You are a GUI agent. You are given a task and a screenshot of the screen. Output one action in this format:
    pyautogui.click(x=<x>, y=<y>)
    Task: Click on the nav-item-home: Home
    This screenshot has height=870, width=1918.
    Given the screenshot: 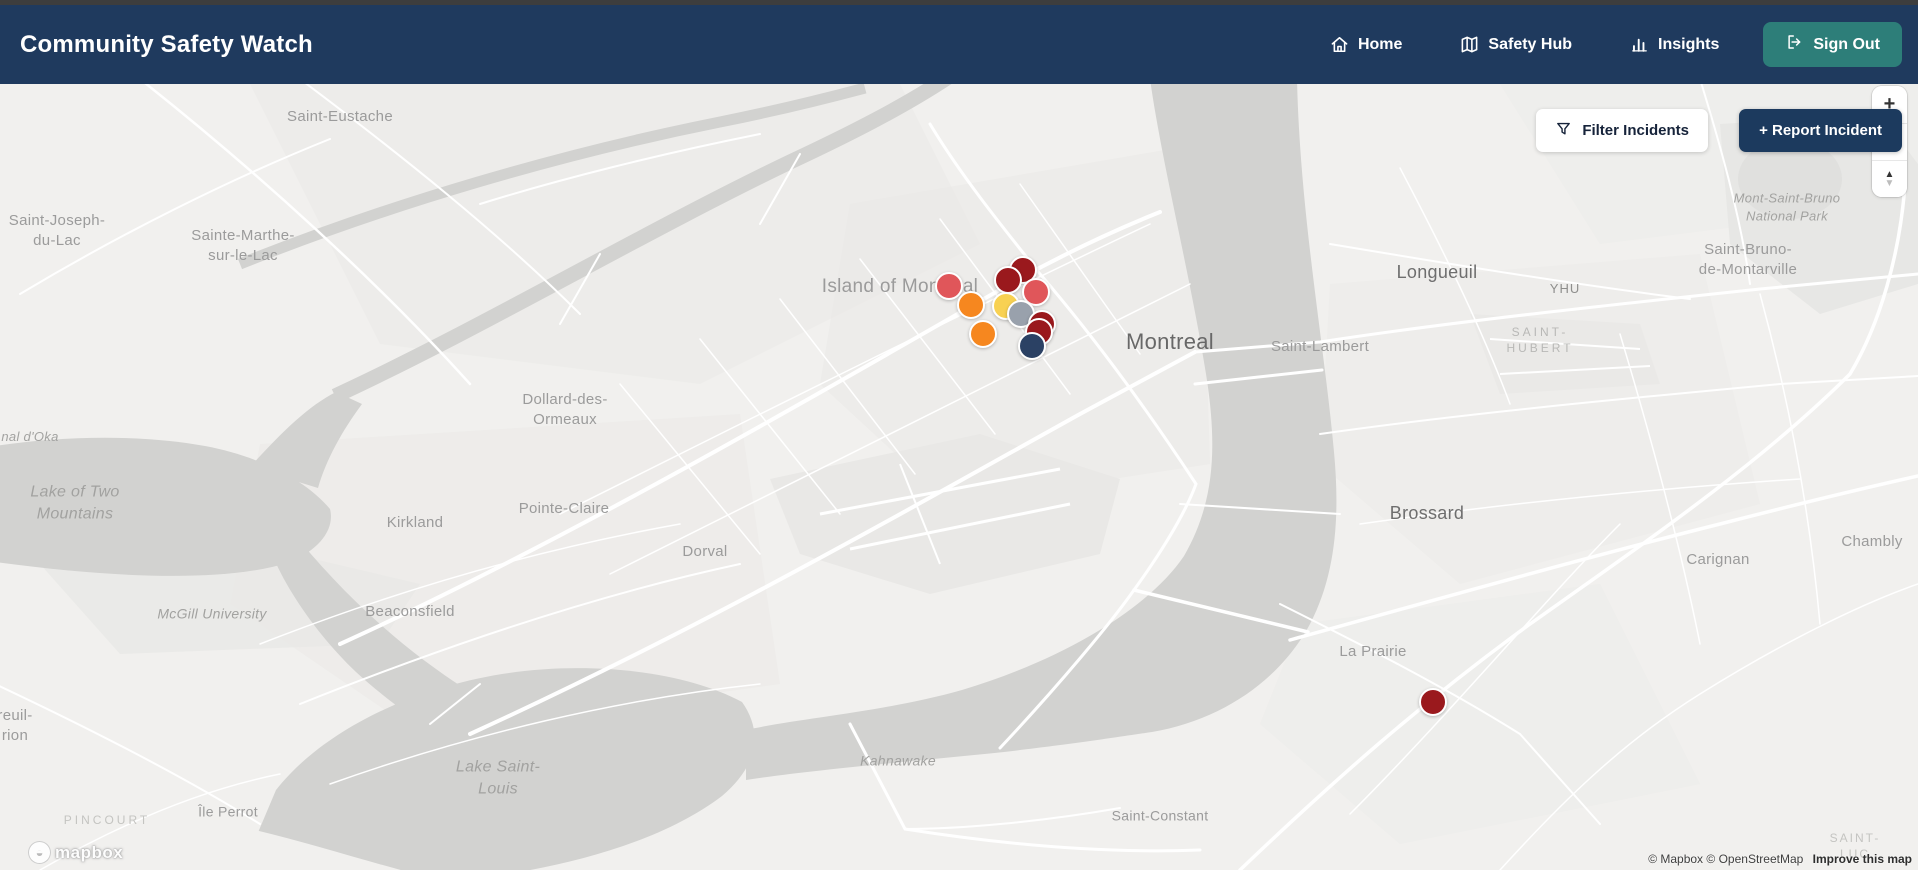 What is the action you would take?
    pyautogui.click(x=1366, y=44)
    